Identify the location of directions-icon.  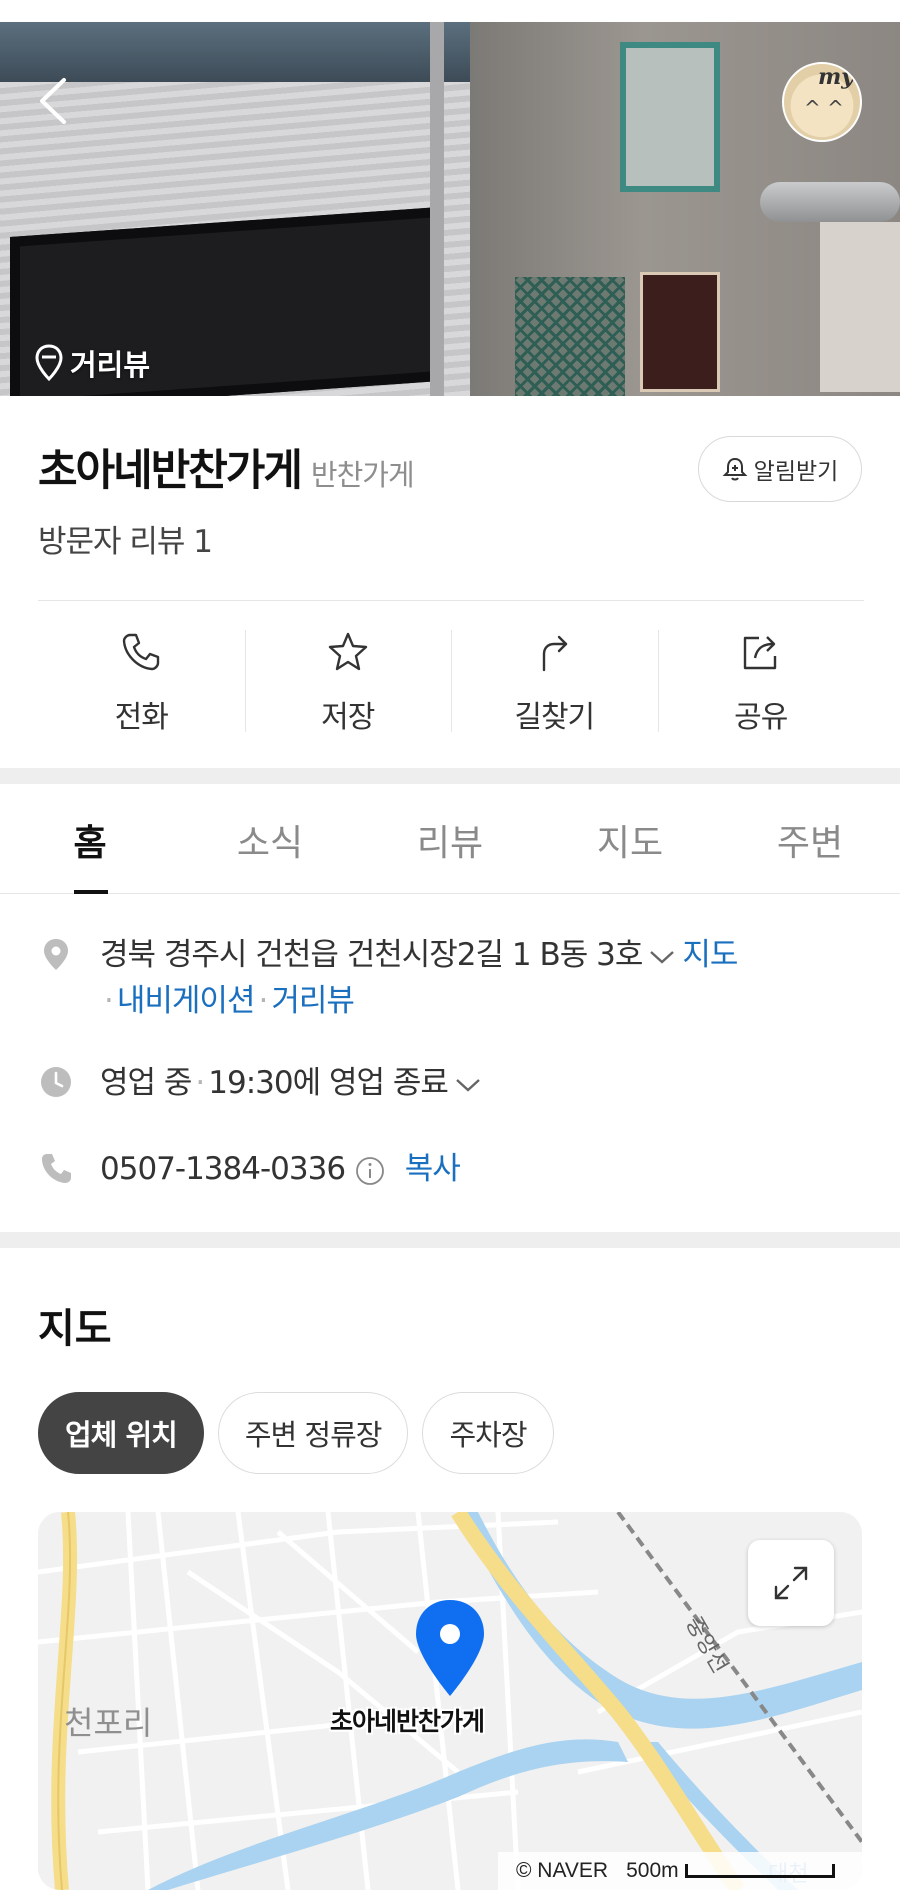
(555, 653).